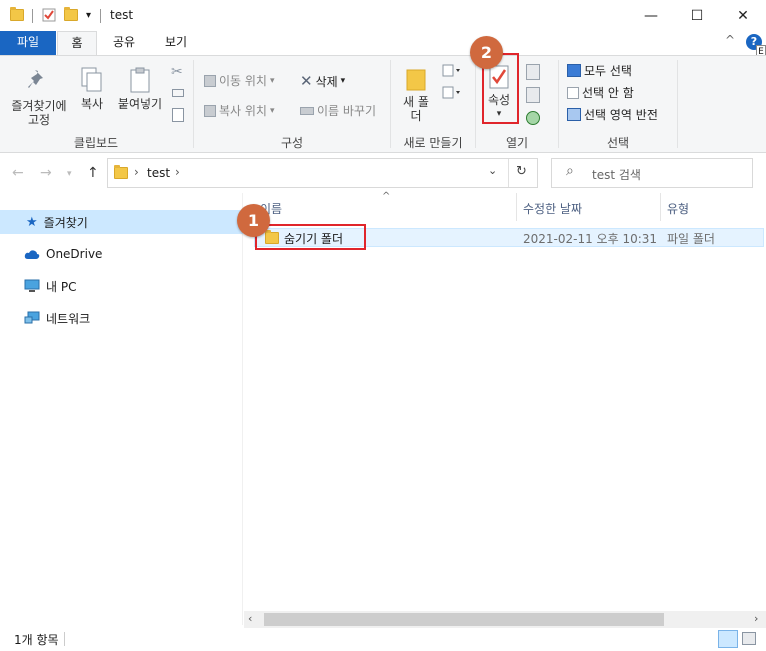 The image size is (766, 651). I want to click on scroll-left-icon: ‹, so click(250, 618).